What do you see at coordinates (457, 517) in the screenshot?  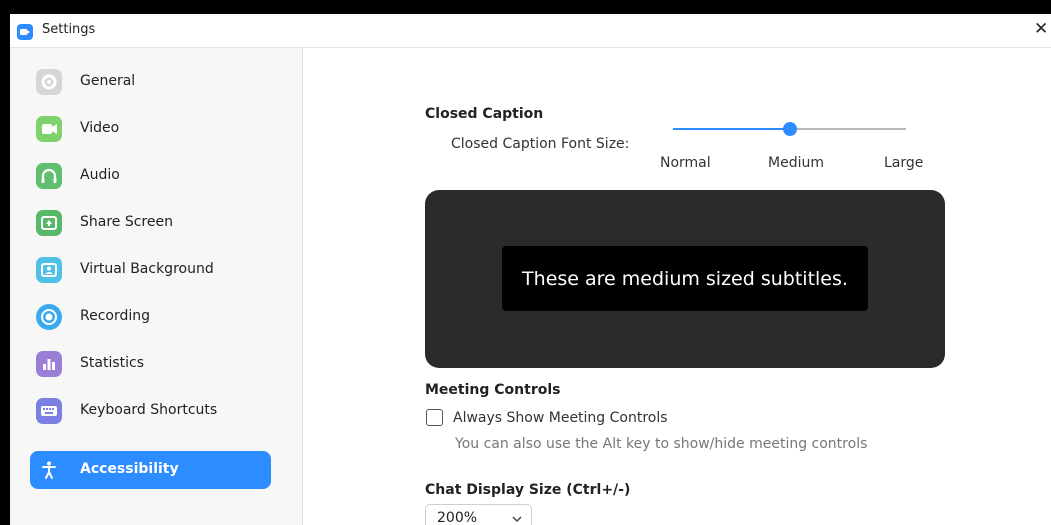 I see `chat-display-size-value: 200%` at bounding box center [457, 517].